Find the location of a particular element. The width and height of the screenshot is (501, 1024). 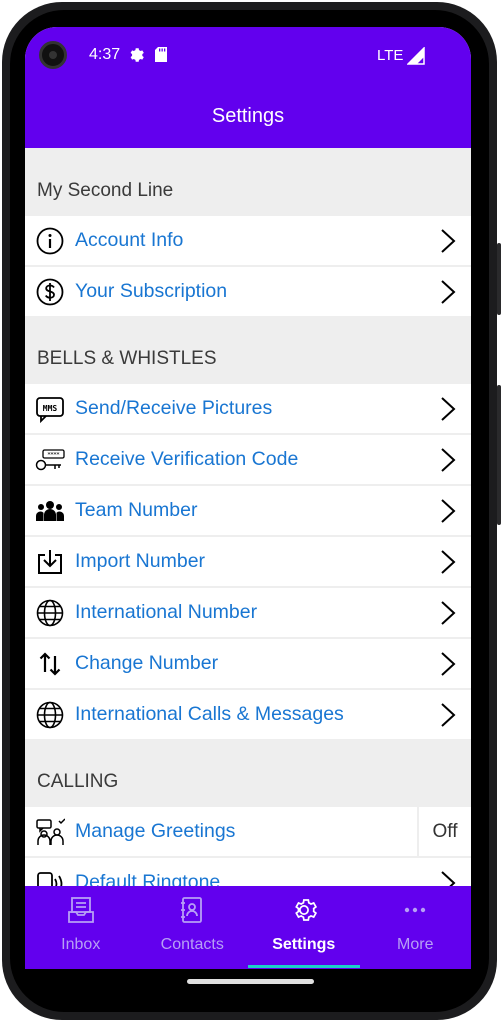

nav-label: Settings is located at coordinates (304, 944).